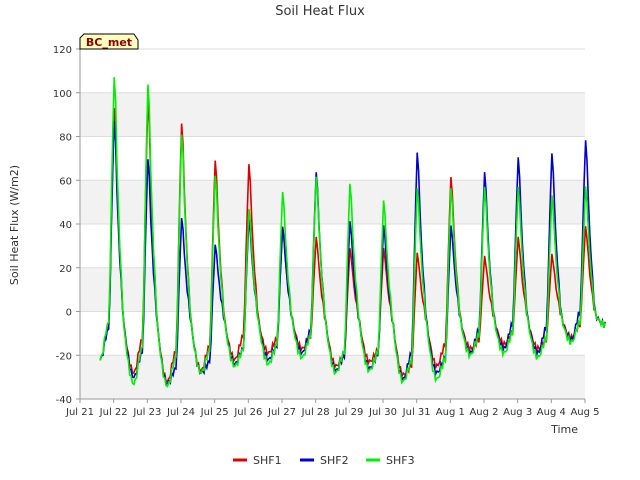 Image resolution: width=640 pixels, height=480 pixels. I want to click on y-tick-label: -40, so click(64, 400).